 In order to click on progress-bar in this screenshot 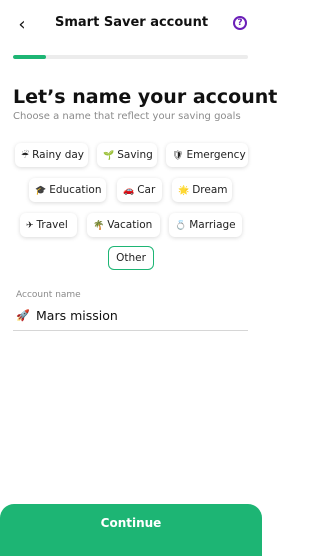, I will do `click(130, 57)`.